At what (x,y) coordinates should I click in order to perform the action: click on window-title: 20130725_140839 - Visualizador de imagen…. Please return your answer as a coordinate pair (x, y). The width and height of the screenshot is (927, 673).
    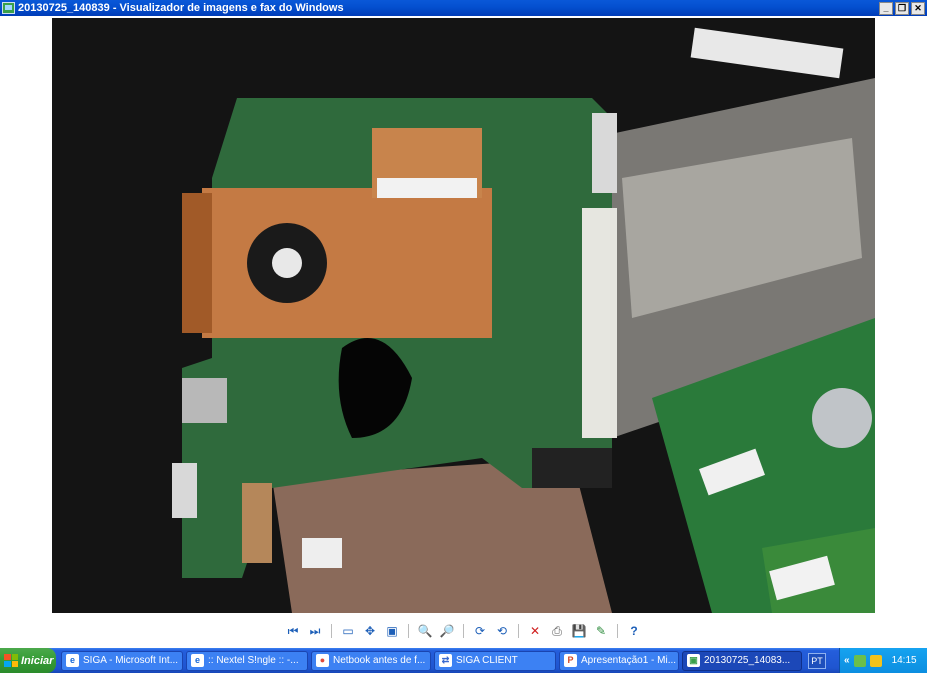
    Looking at the image, I should click on (181, 8).